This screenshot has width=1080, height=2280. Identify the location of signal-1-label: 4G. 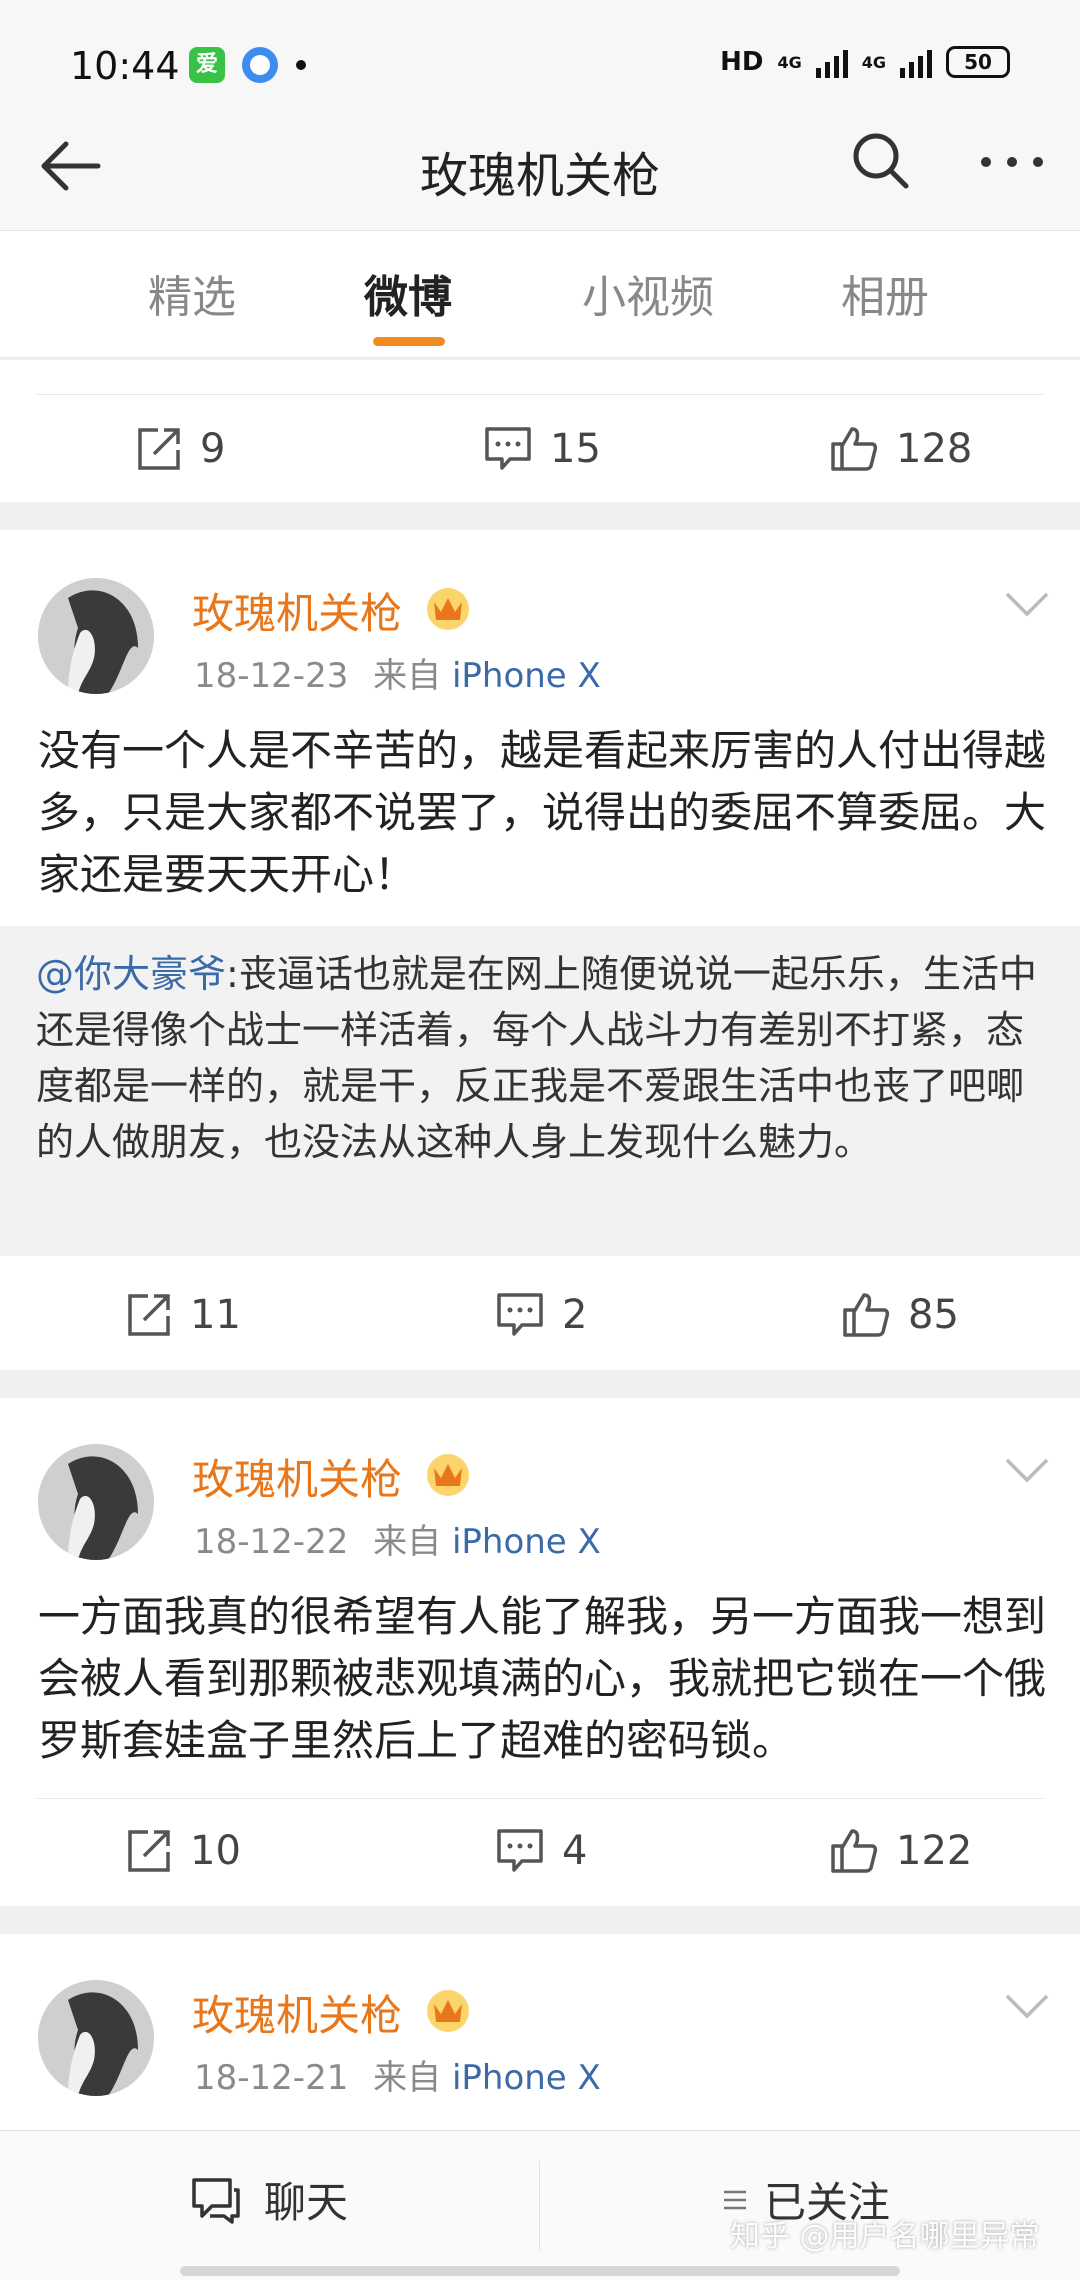
(789, 62).